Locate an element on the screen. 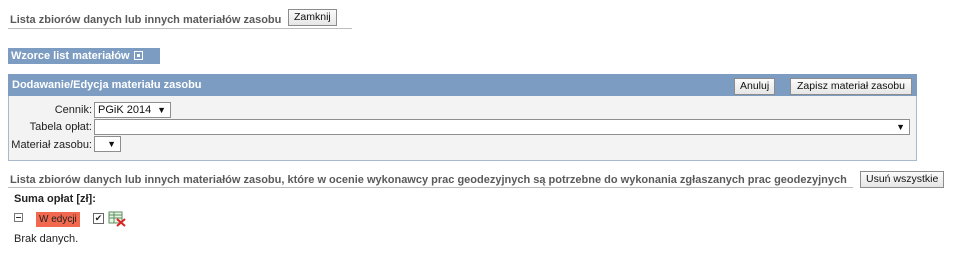  patterns-label: Wzorce list materiałów is located at coordinates (70, 56).